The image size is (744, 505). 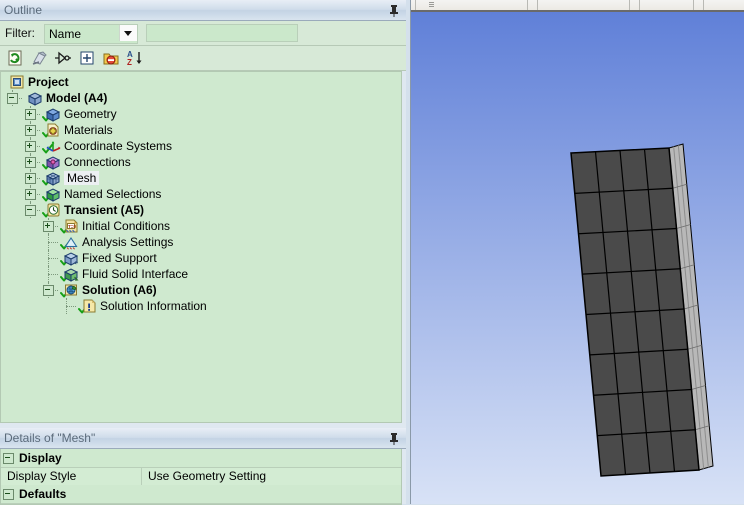 I want to click on connections-icon, so click(x=53, y=162).